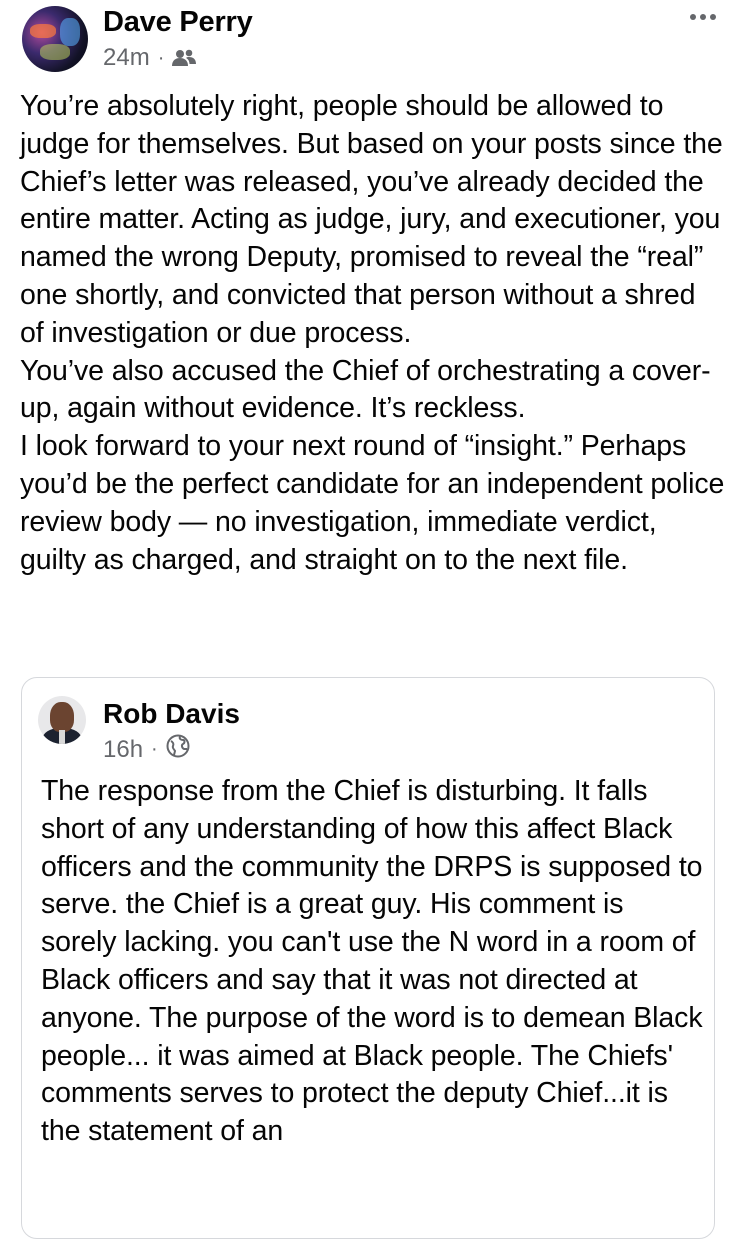 The height and width of the screenshot is (1239, 736). Describe the element at coordinates (126, 58) in the screenshot. I see `post-timestamp: 24m` at that location.